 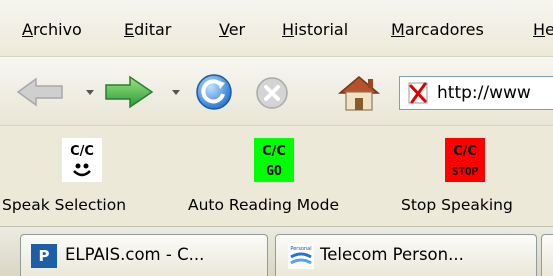 What do you see at coordinates (465, 151) in the screenshot?
I see `stop-speaking-icon-text: C/C` at bounding box center [465, 151].